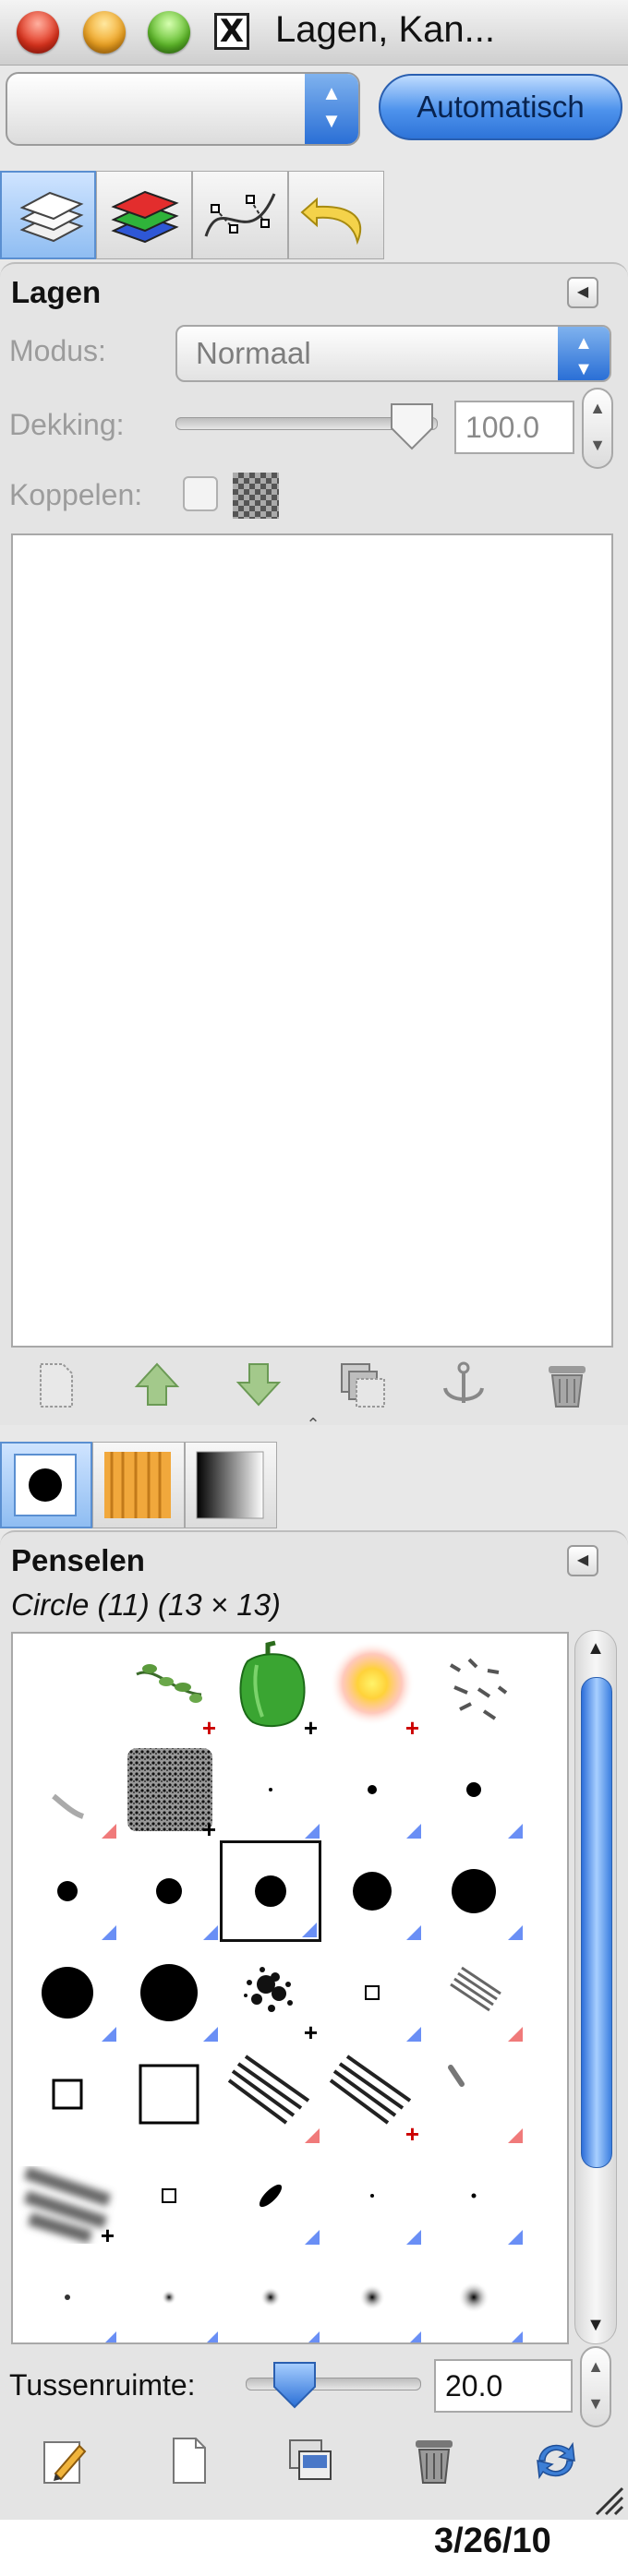 This screenshot has width=628, height=2576. Describe the element at coordinates (76, 494) in the screenshot. I see `link-label: Koppelen:` at that location.